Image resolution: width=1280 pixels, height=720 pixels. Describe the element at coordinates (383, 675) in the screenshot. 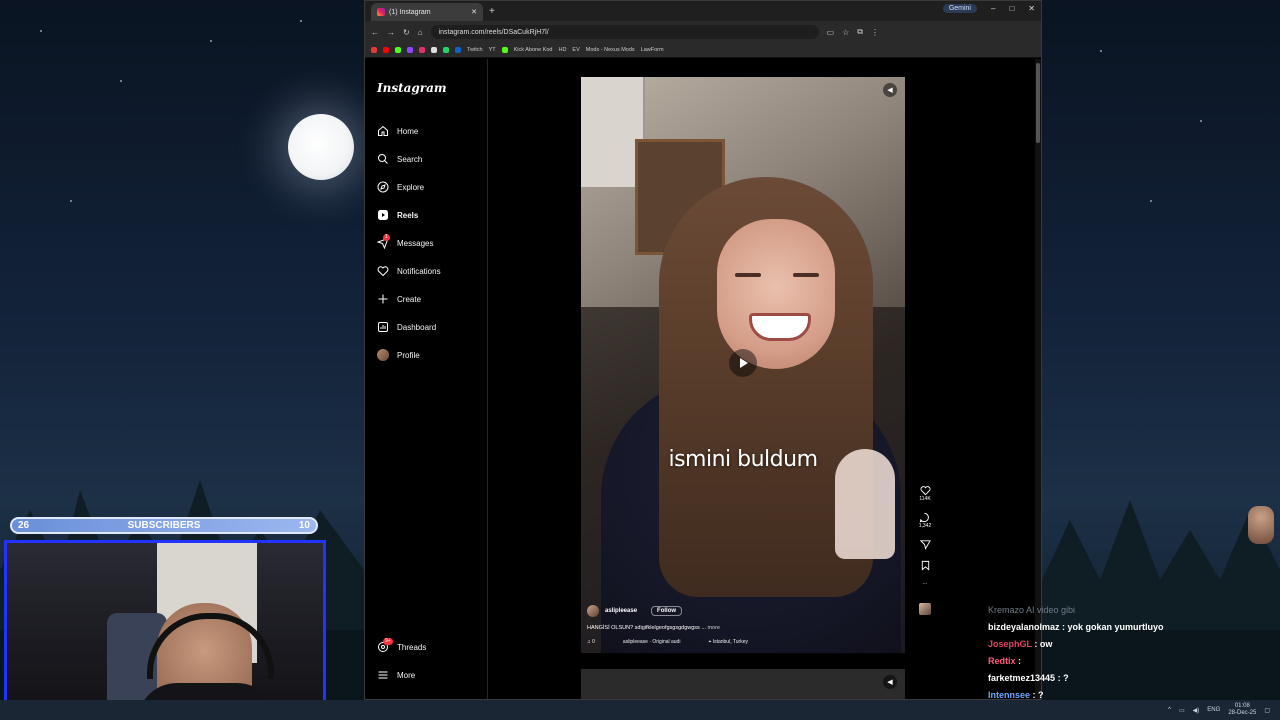

I see `menu-icon` at that location.